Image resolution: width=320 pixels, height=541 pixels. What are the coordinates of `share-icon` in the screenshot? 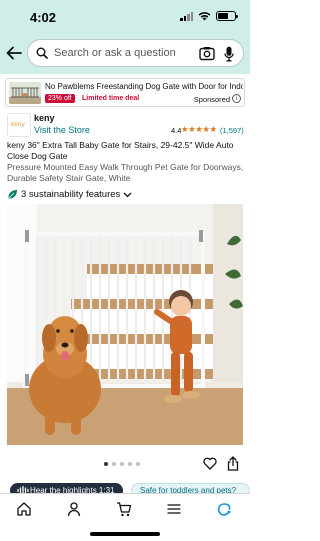 It's located at (233, 463).